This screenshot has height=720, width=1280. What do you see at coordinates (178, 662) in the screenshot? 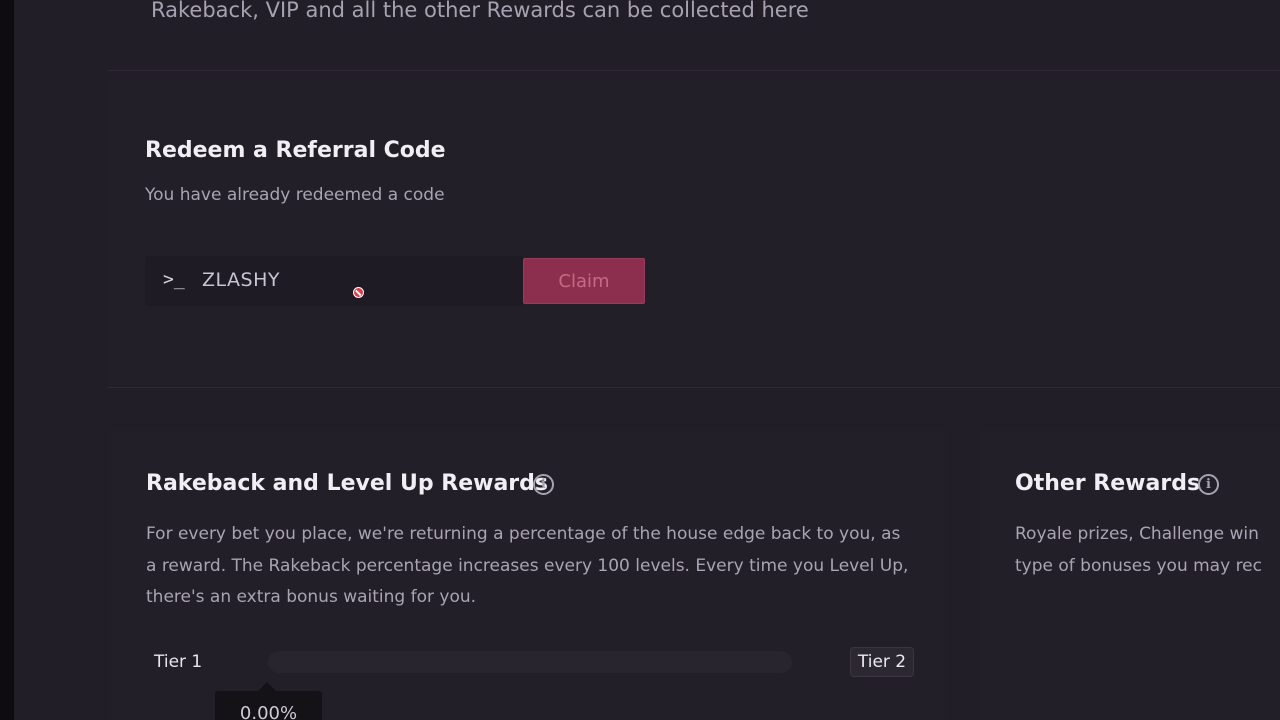
I see `tier-start-label: Tier 1` at bounding box center [178, 662].